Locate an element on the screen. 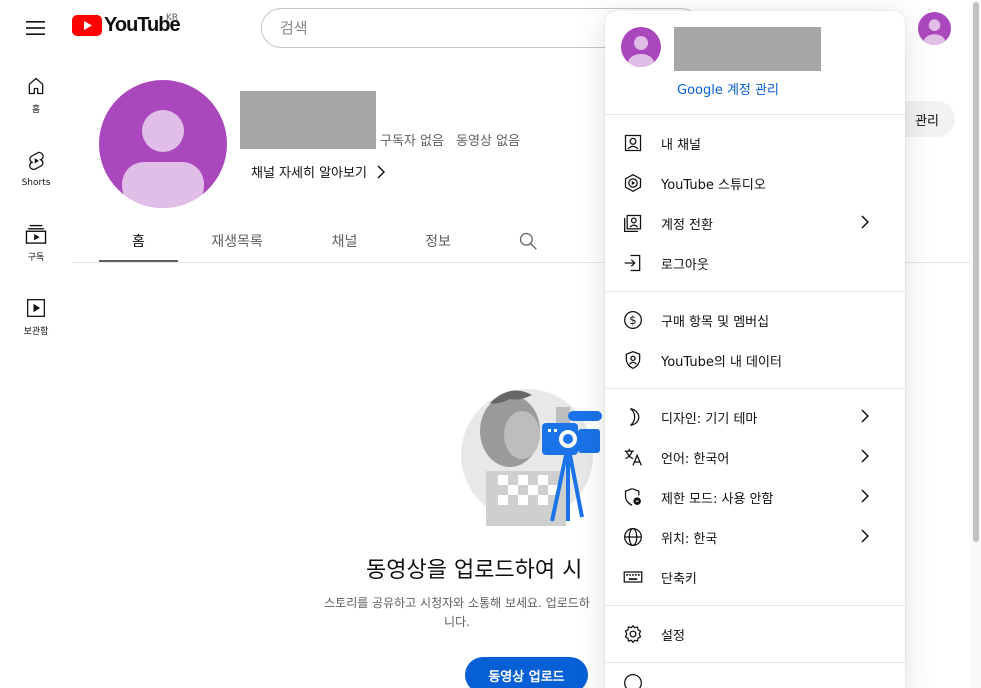  tab-about: 정보 is located at coordinates (438, 242).